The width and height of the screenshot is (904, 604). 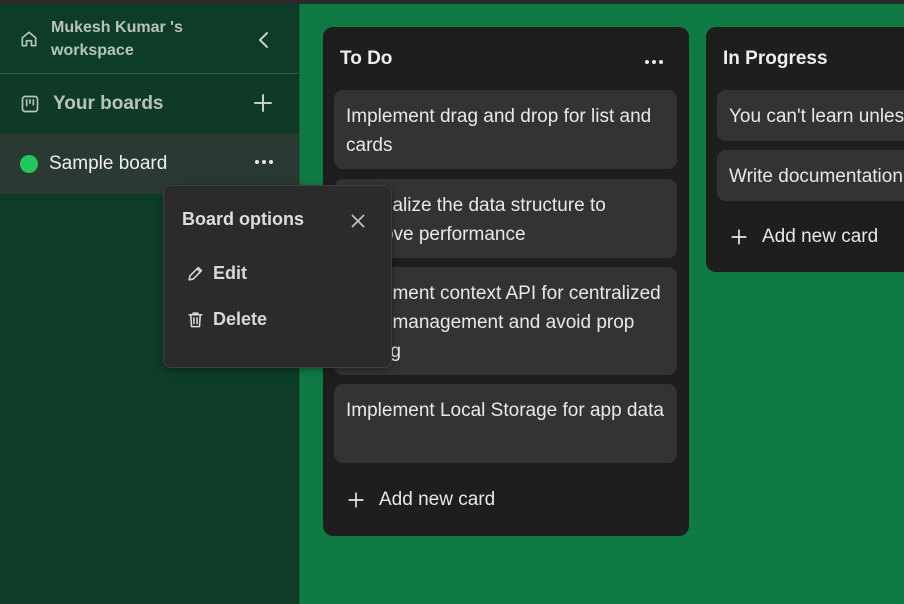 I want to click on delete-label: Delete, so click(x=240, y=319).